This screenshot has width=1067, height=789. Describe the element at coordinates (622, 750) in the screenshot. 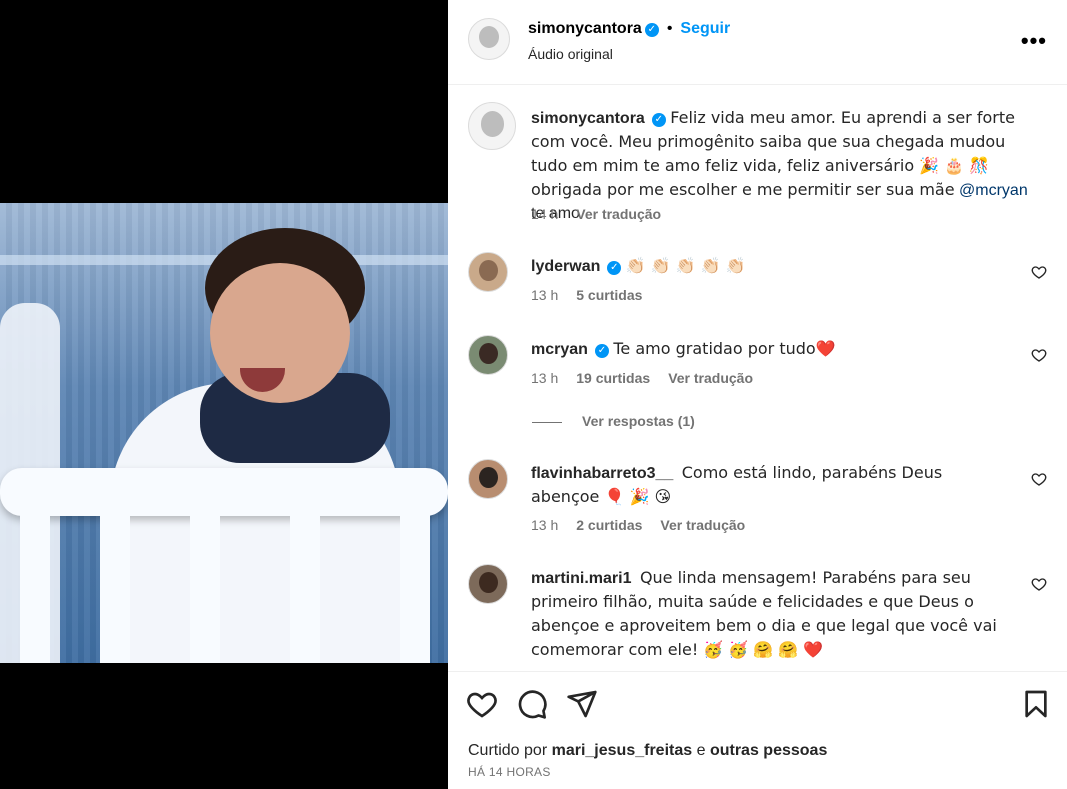

I see `liked-by-user: mari_jesus_freitas` at that location.